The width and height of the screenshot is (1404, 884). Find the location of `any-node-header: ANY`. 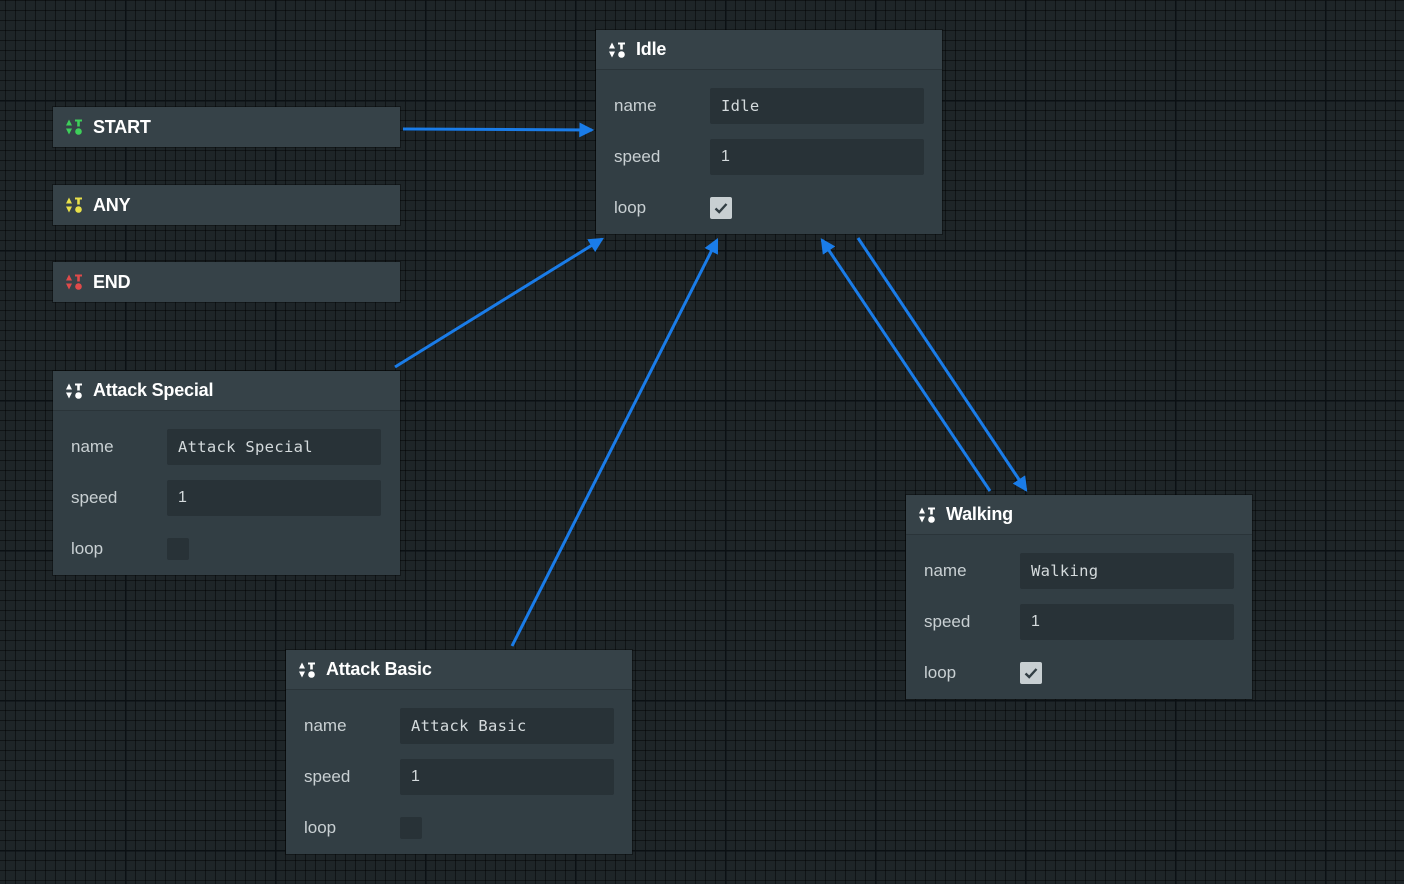

any-node-header: ANY is located at coordinates (226, 205).